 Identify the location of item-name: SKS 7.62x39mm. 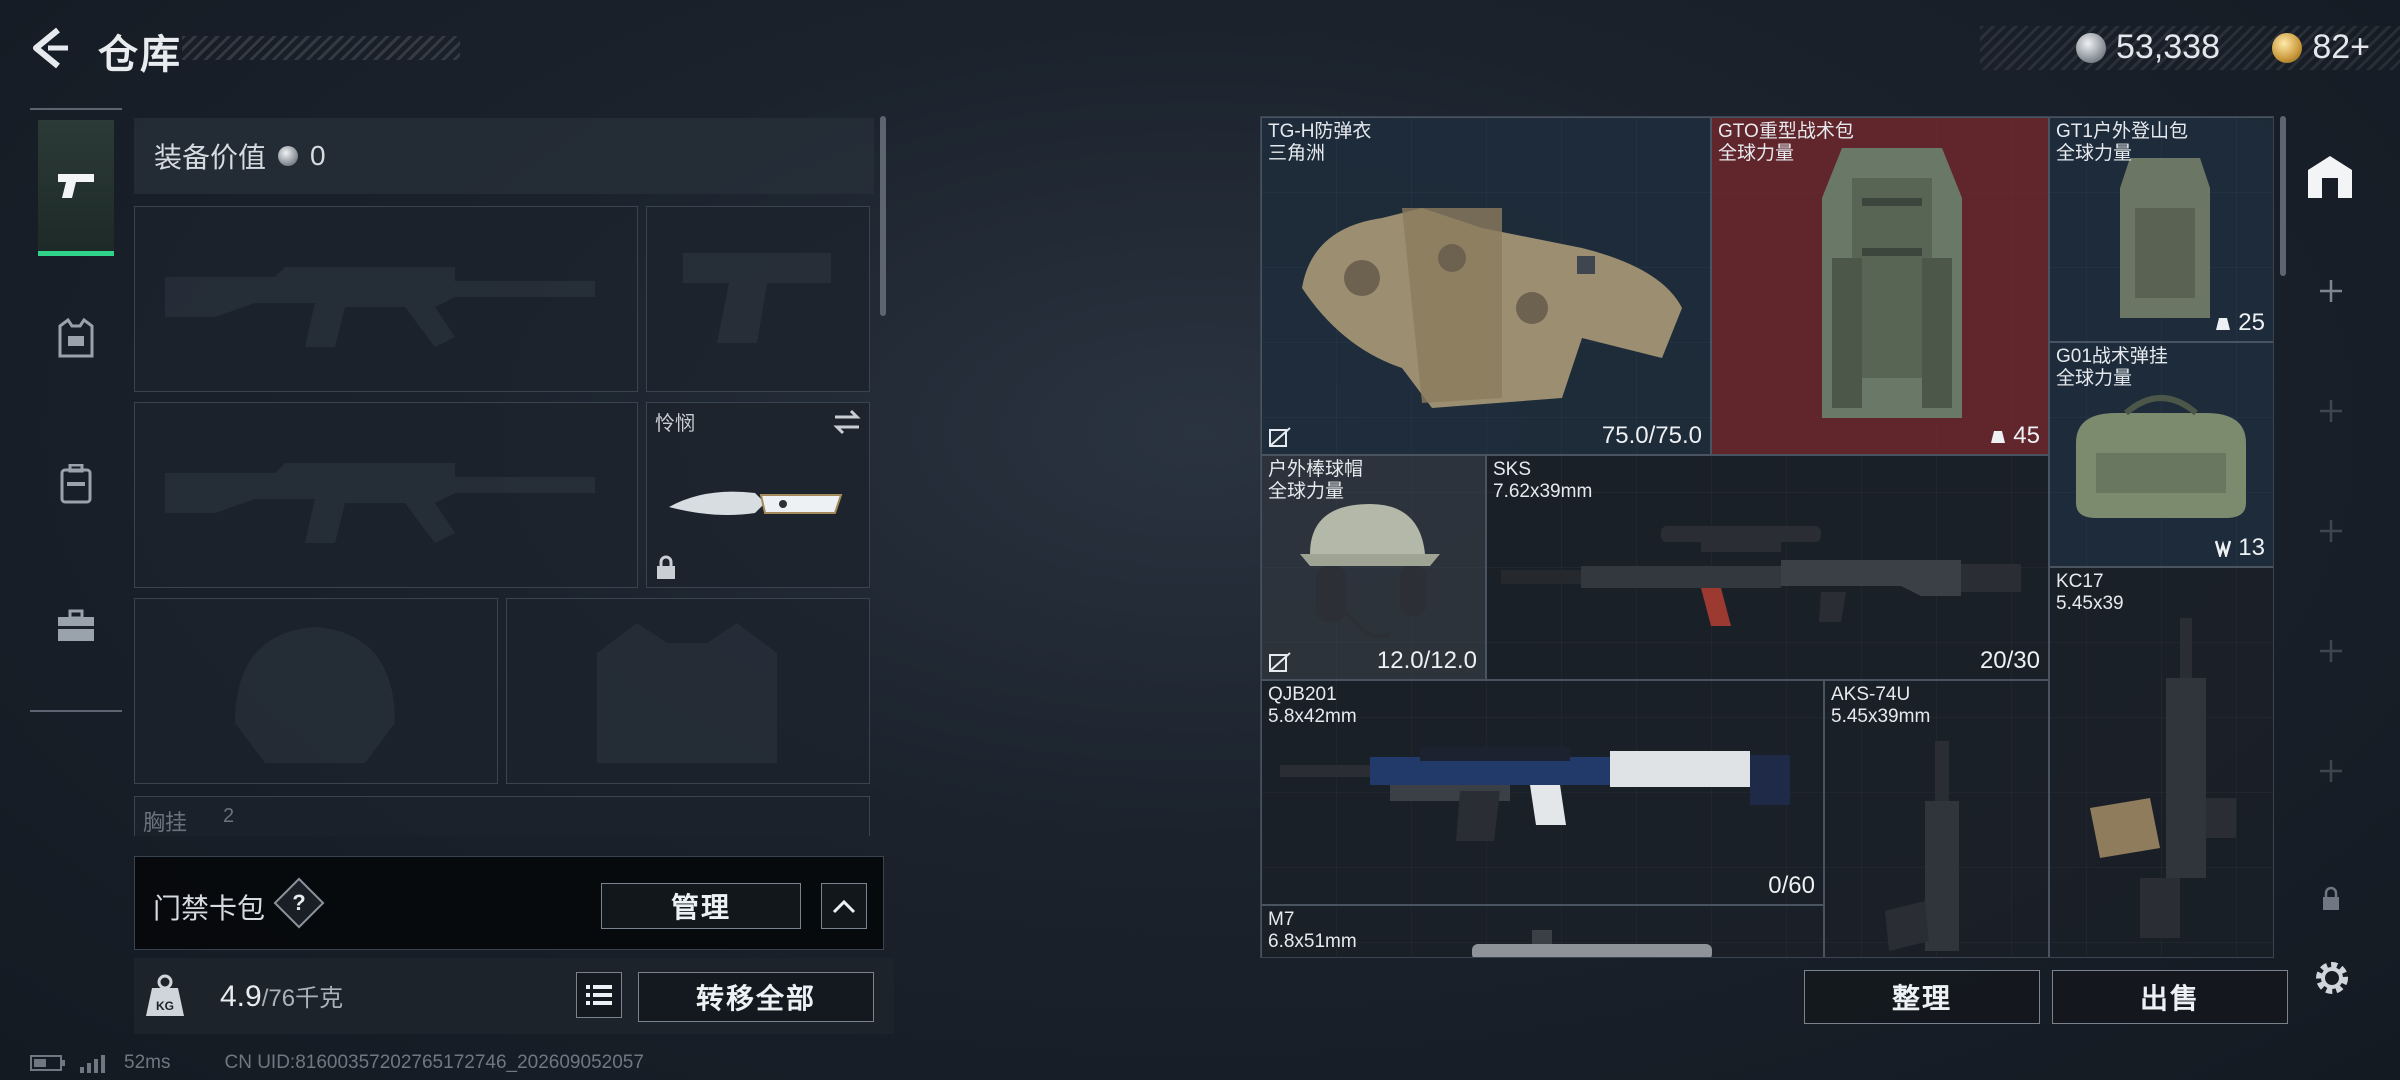
(1543, 480).